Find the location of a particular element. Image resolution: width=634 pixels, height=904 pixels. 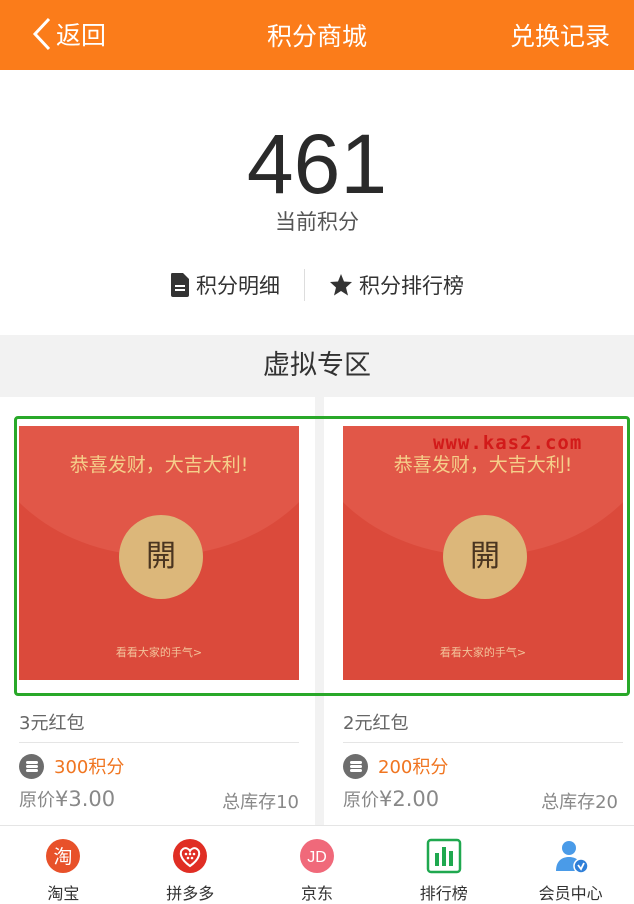

taobao-icon-text: 淘 is located at coordinates (63, 857).